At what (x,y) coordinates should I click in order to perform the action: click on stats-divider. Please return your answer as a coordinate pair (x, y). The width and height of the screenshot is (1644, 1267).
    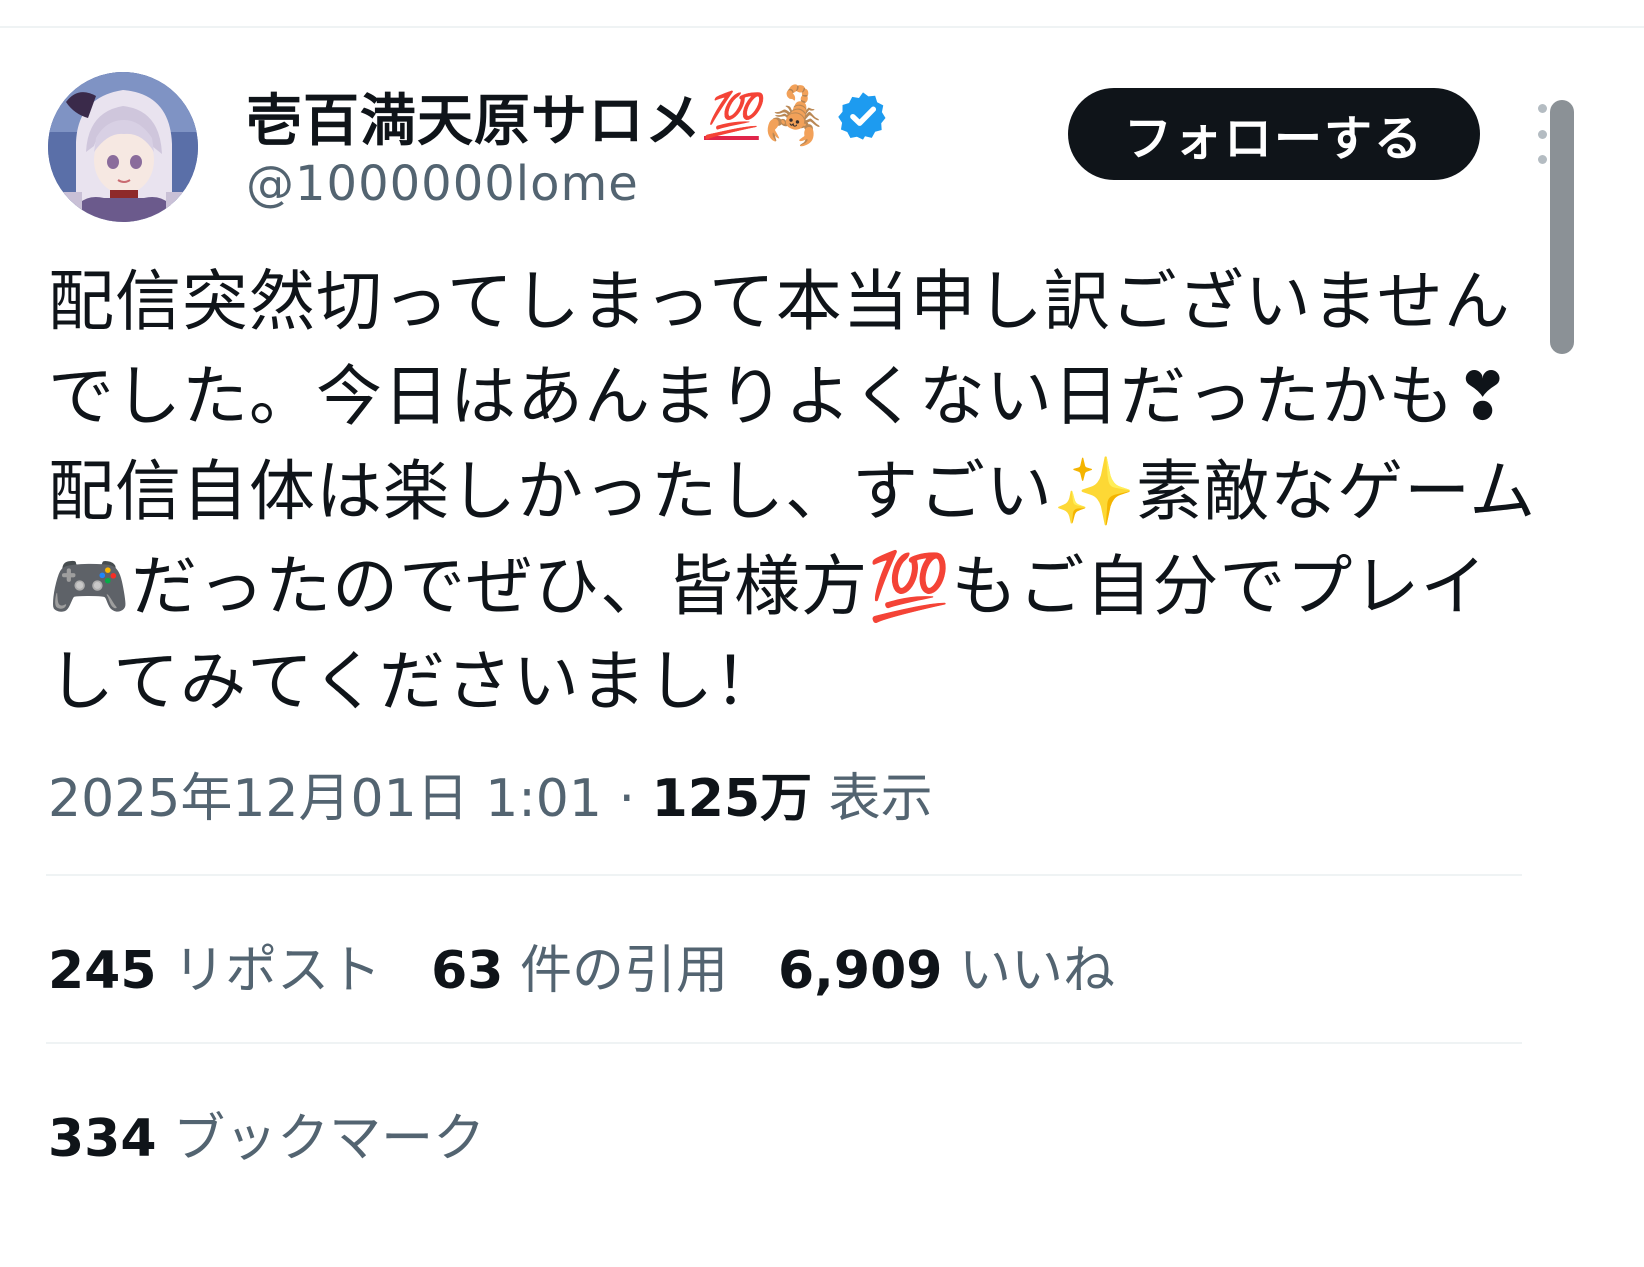
    Looking at the image, I should click on (784, 1043).